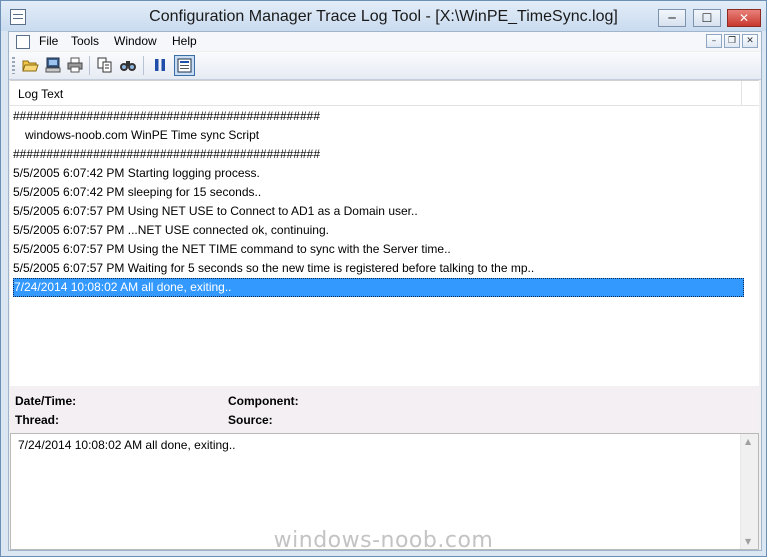 This screenshot has width=767, height=557. What do you see at coordinates (672, 18) in the screenshot?
I see `minimize-button: ─` at bounding box center [672, 18].